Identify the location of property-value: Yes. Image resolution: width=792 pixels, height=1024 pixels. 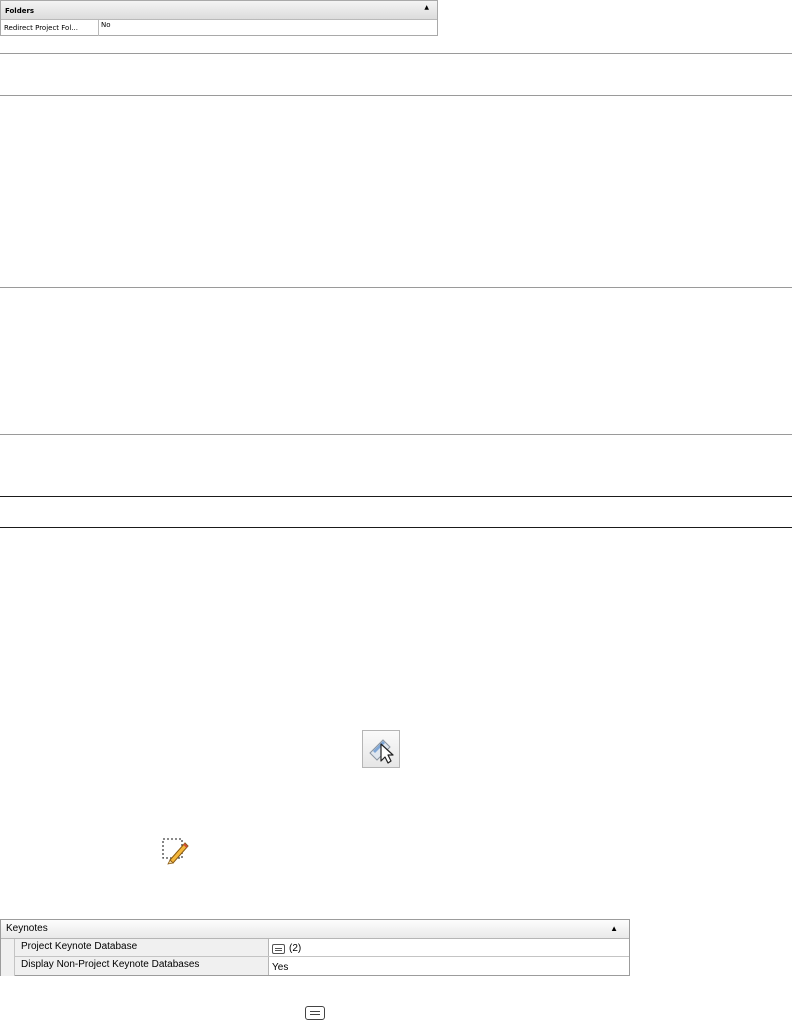
(278, 966).